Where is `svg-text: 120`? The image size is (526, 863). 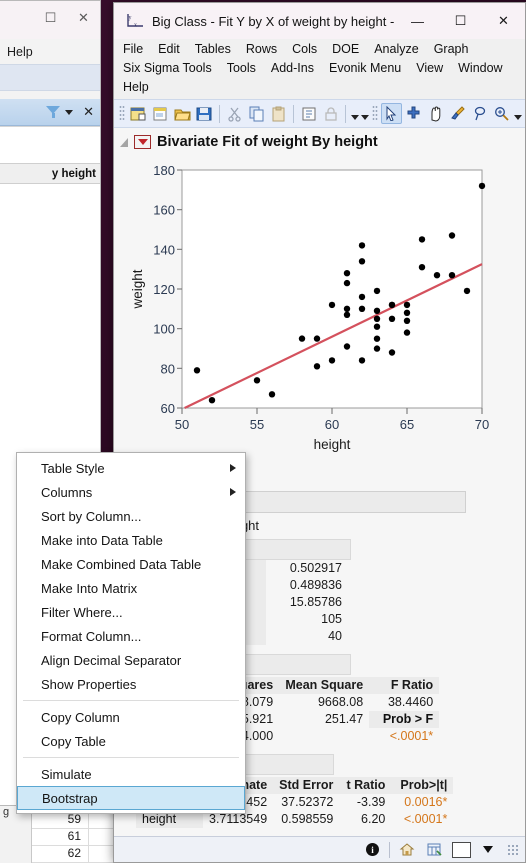
svg-text: 120 is located at coordinates (164, 289).